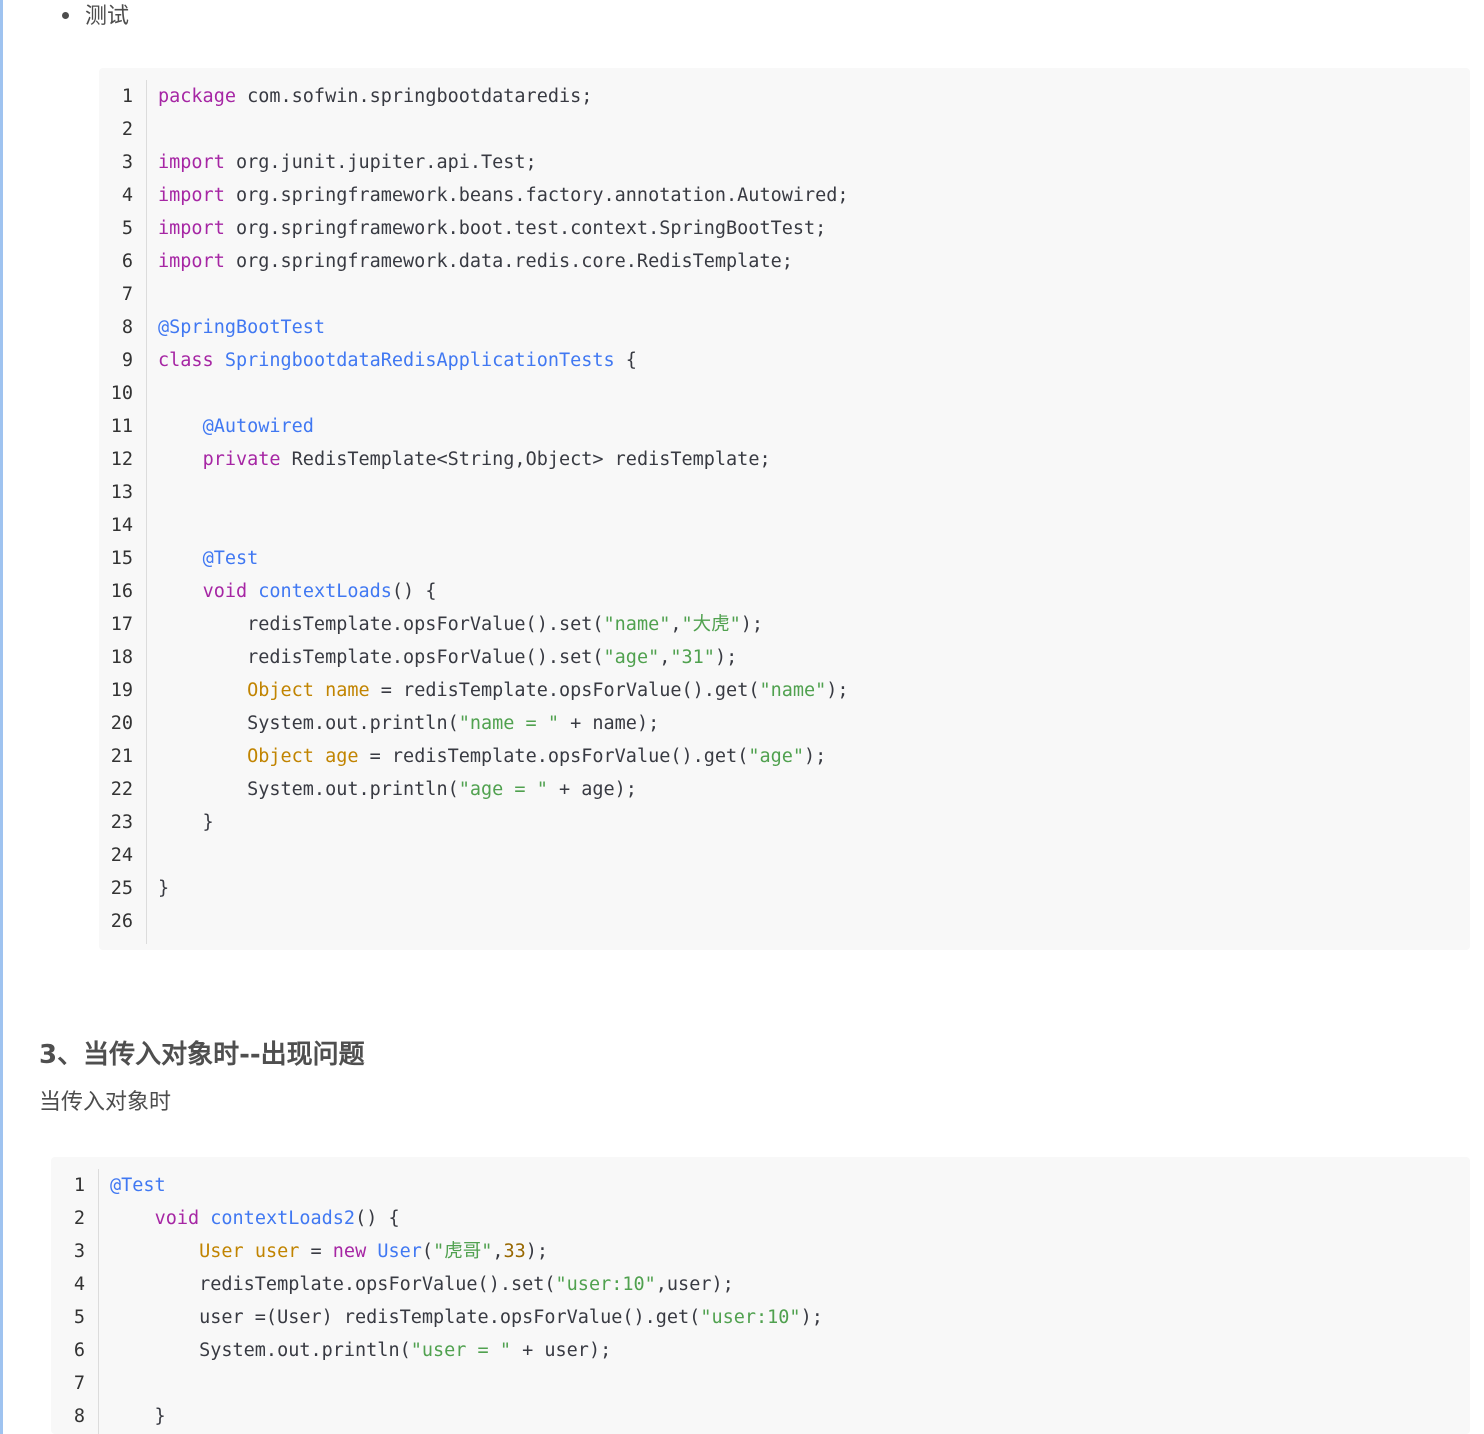 The image size is (1484, 1434). I want to click on code-token: package, so click(197, 96).